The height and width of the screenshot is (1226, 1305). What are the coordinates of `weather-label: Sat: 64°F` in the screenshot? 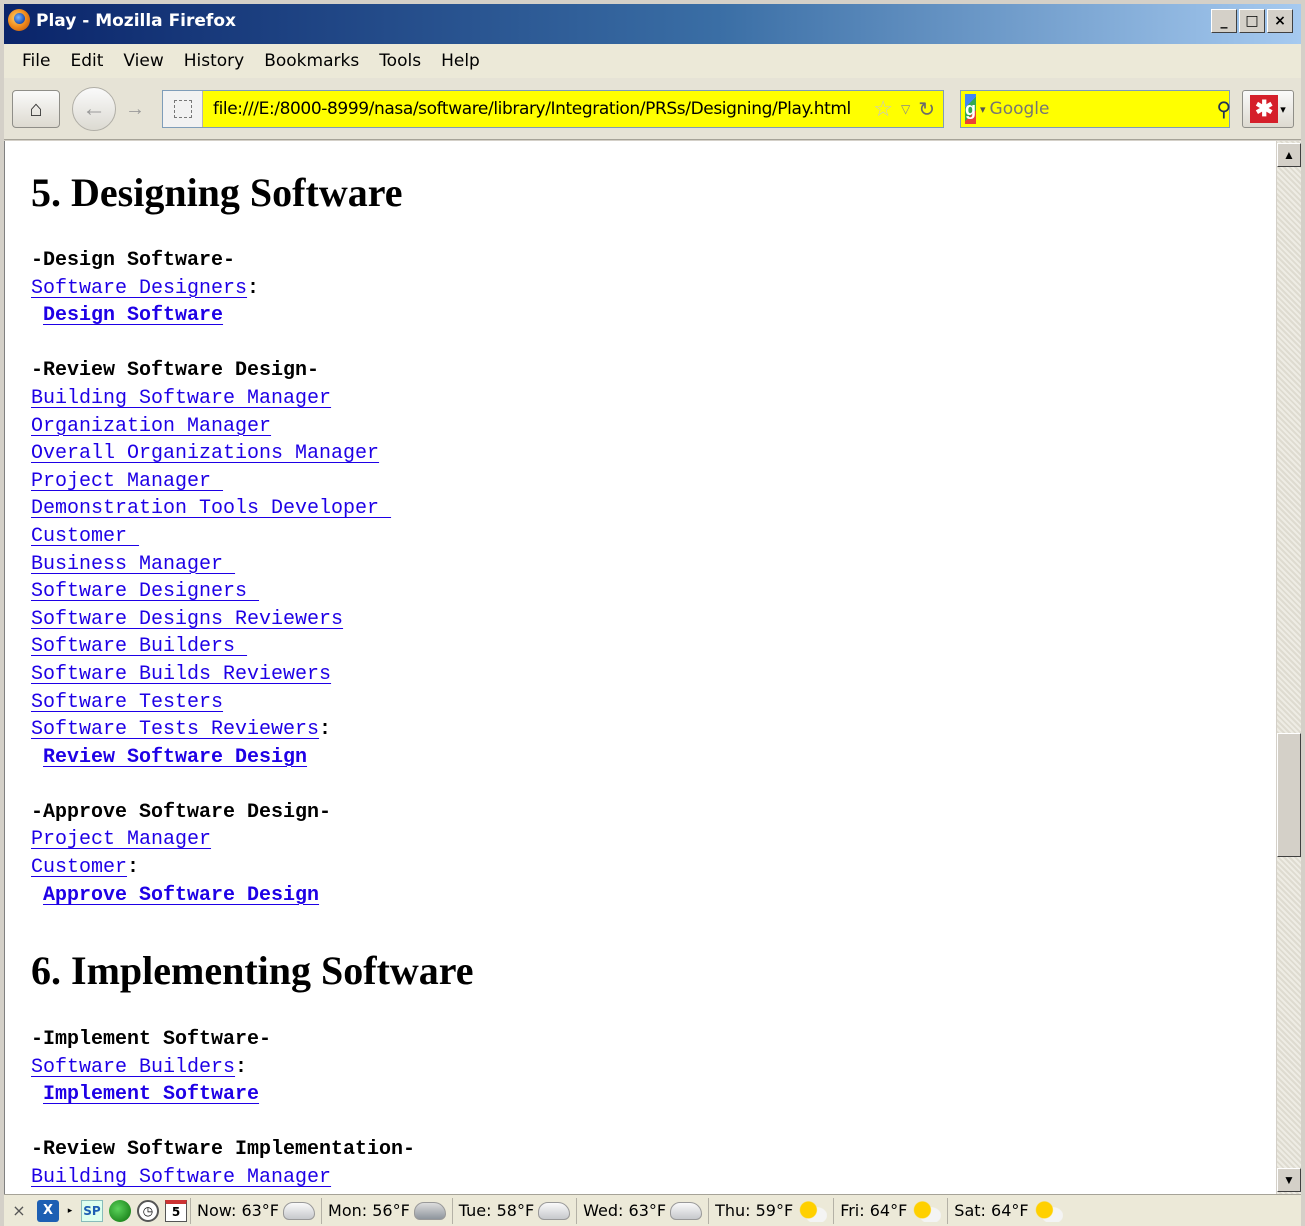 It's located at (991, 1210).